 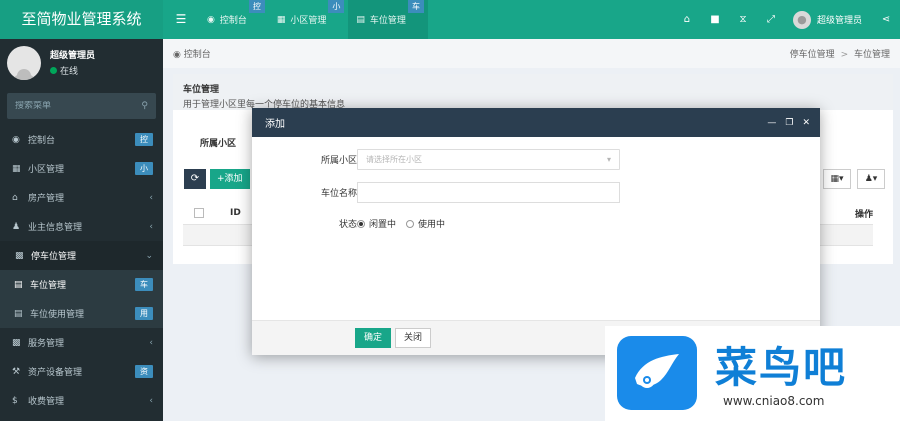 I want to click on name-label: 车位名称, so click(x=338, y=194).